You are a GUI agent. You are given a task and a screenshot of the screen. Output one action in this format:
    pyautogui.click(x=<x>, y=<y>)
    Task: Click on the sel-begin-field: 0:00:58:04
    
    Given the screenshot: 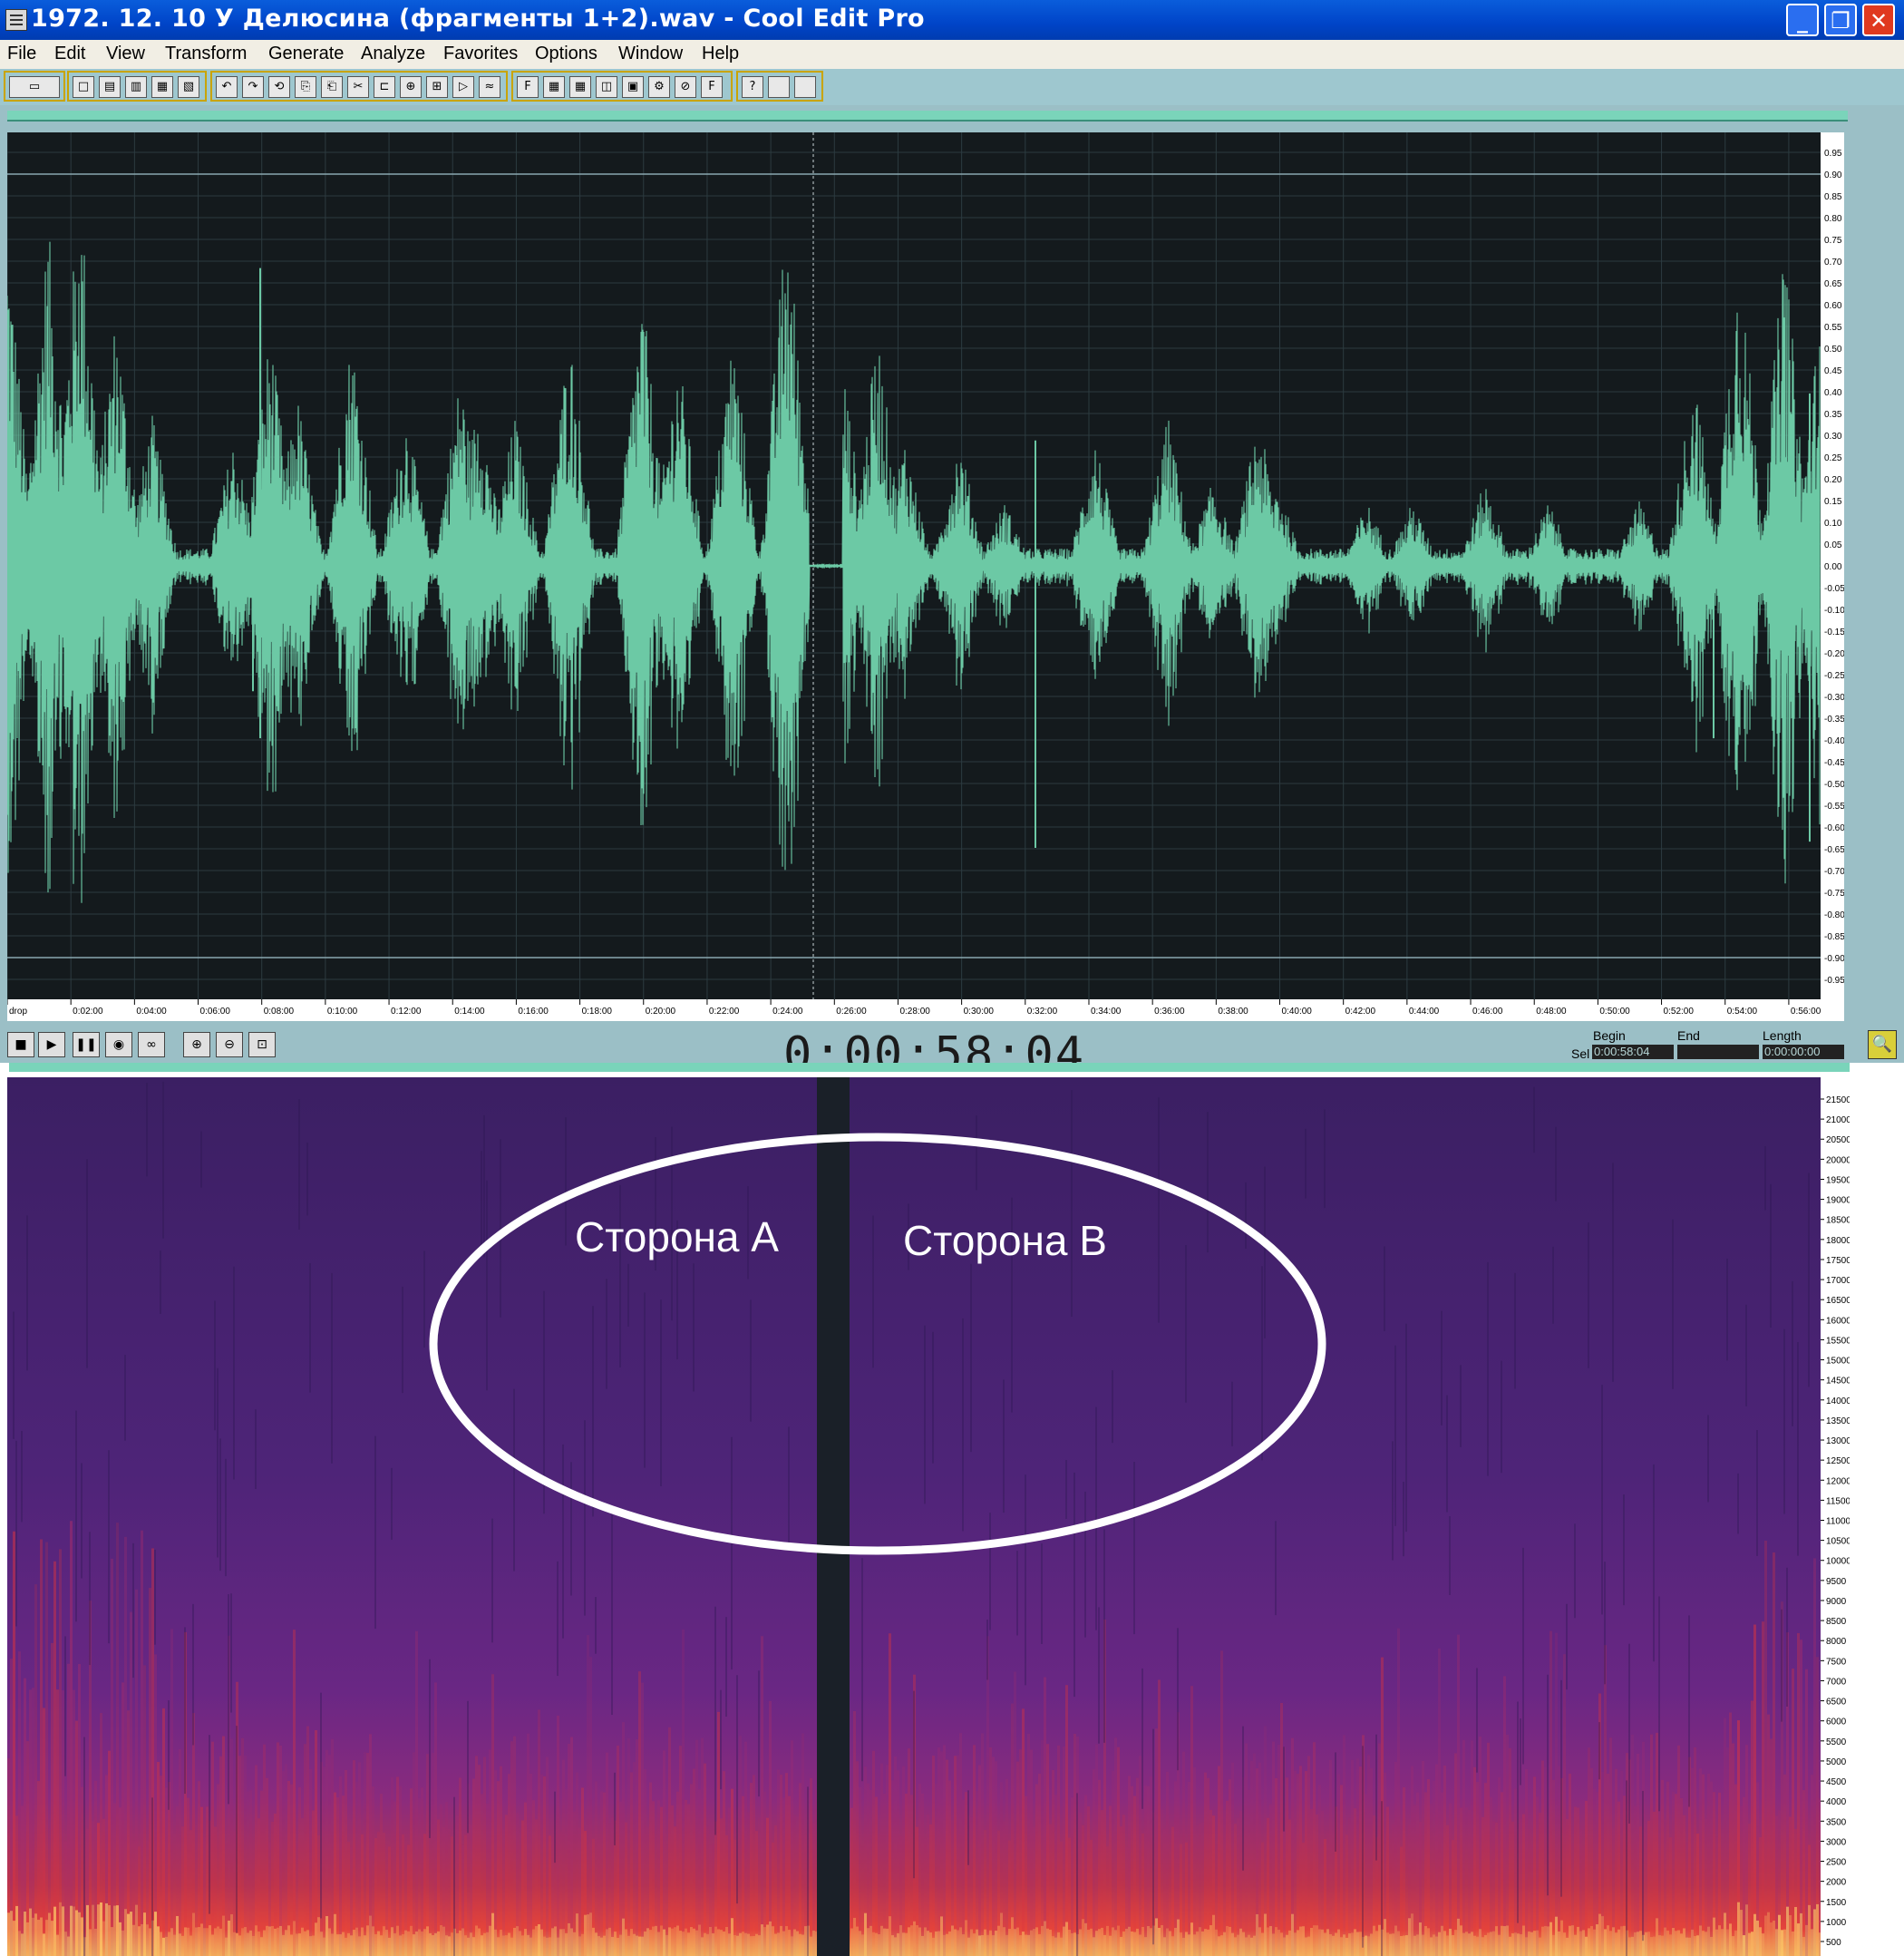 What is the action you would take?
    pyautogui.click(x=1633, y=1052)
    